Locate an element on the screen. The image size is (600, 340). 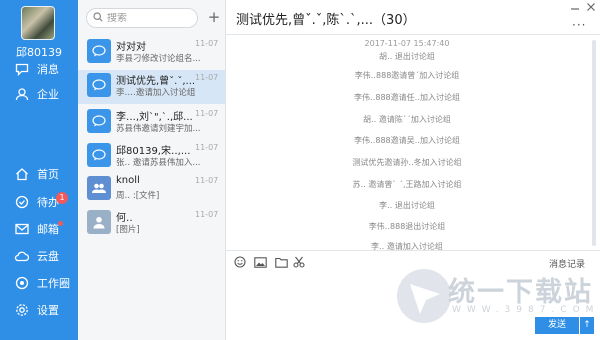
person-icon is located at coordinates (99, 222).